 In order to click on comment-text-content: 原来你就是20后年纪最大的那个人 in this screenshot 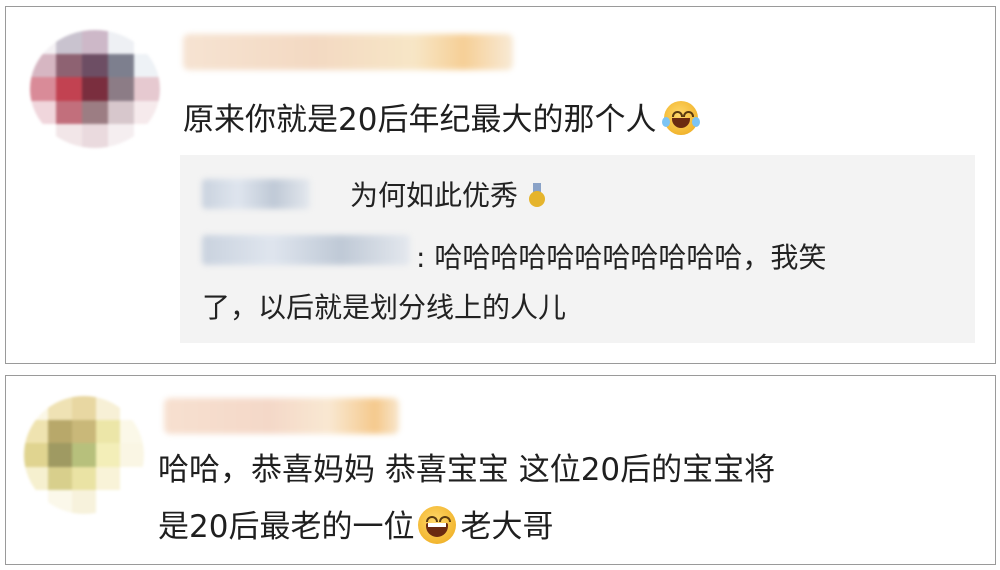, I will do `click(420, 120)`.